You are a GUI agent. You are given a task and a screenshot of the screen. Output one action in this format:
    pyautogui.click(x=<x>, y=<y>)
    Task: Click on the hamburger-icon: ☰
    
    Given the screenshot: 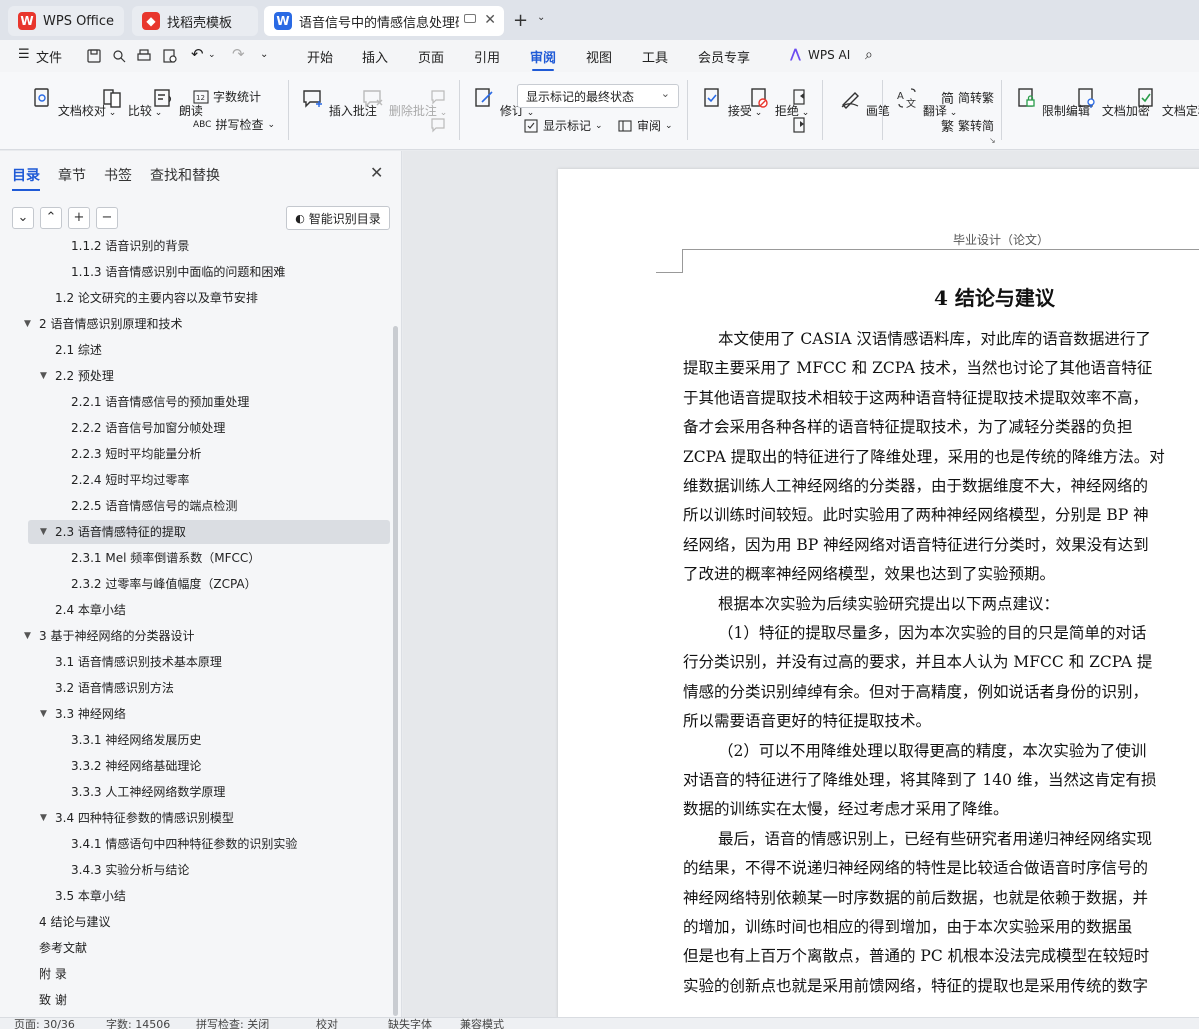 What is the action you would take?
    pyautogui.click(x=24, y=54)
    